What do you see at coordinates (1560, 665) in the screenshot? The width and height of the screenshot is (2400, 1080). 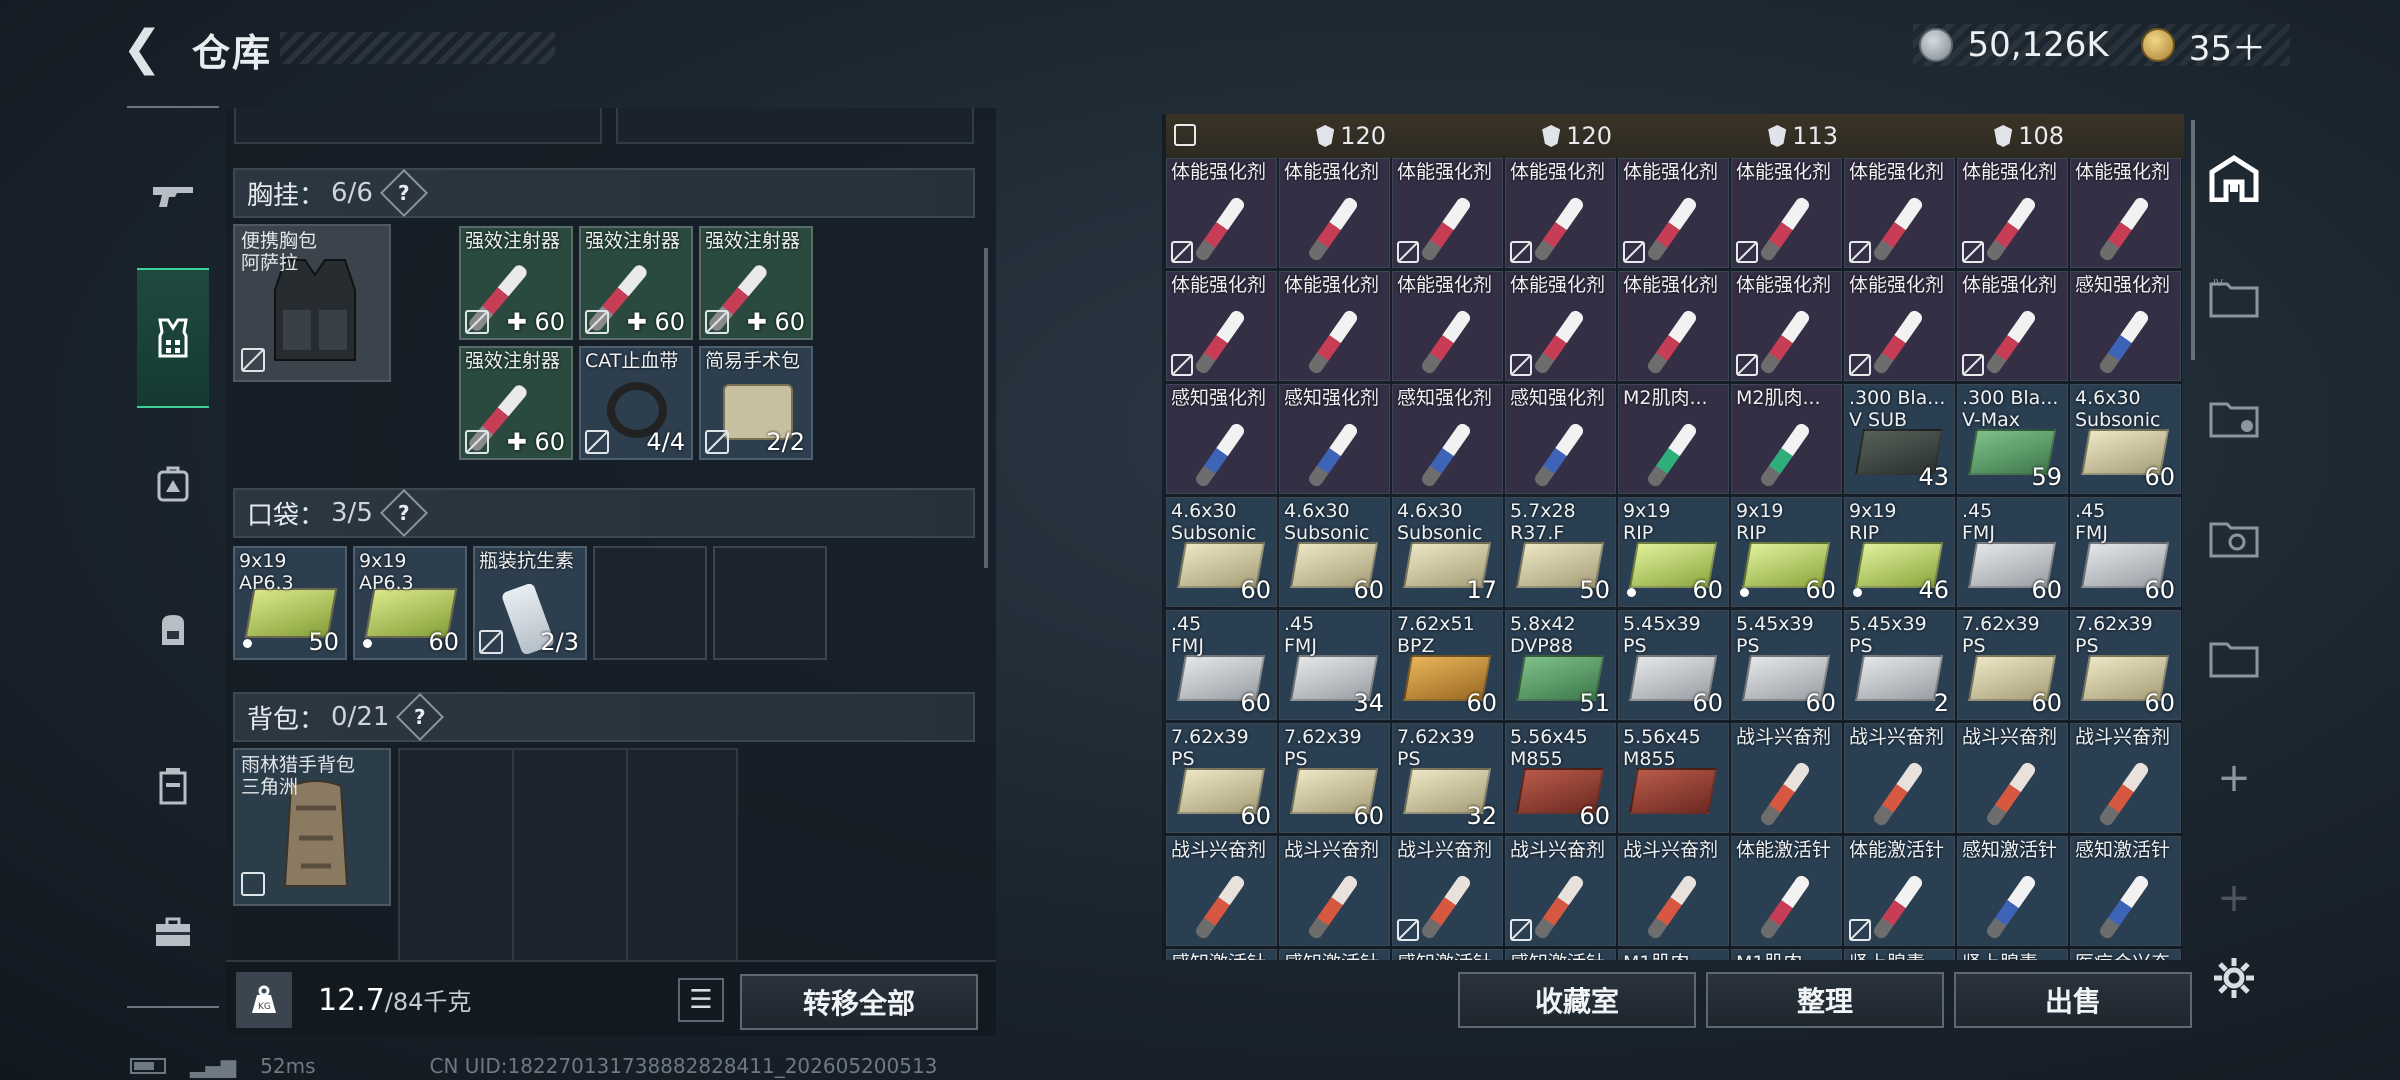 I see `stash-item: 5.8x42 DVP88 51` at bounding box center [1560, 665].